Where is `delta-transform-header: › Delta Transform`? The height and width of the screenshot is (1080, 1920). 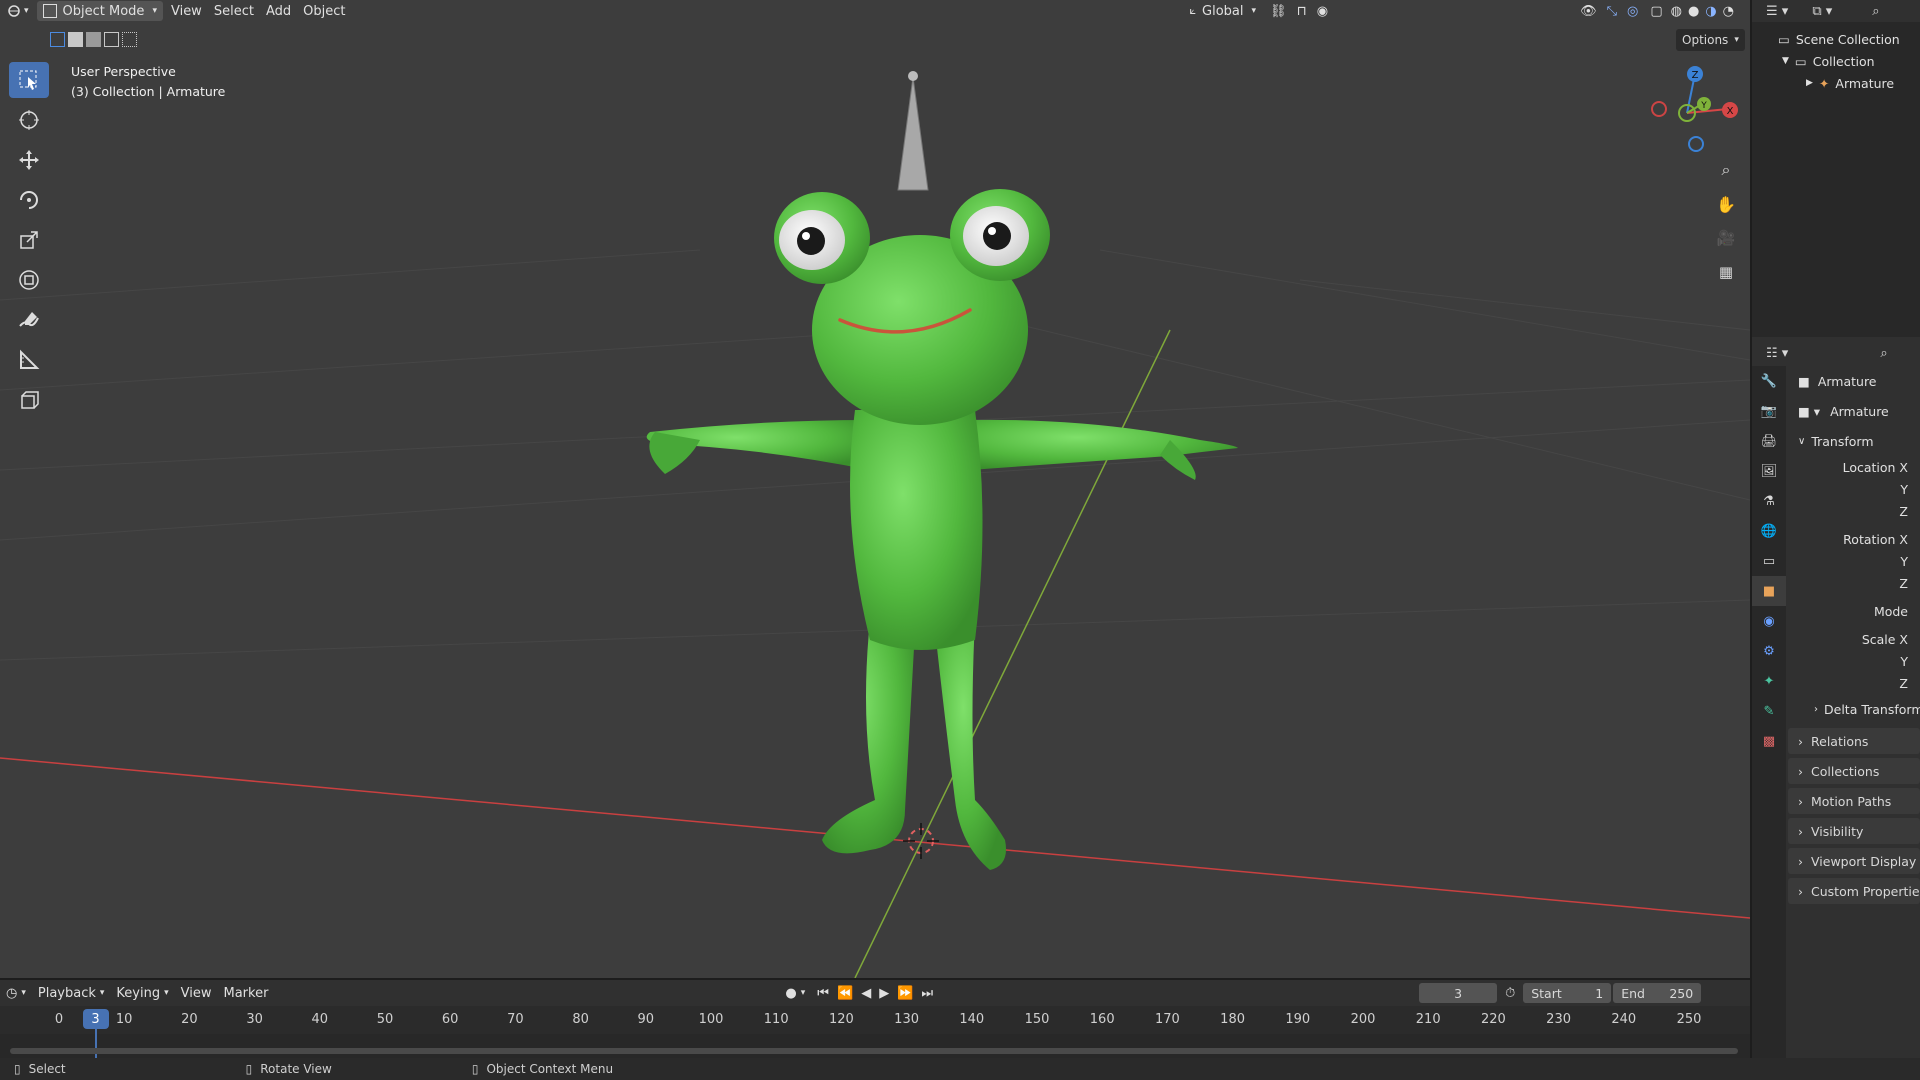
delta-transform-header: › Delta Transform is located at coordinates (1854, 709).